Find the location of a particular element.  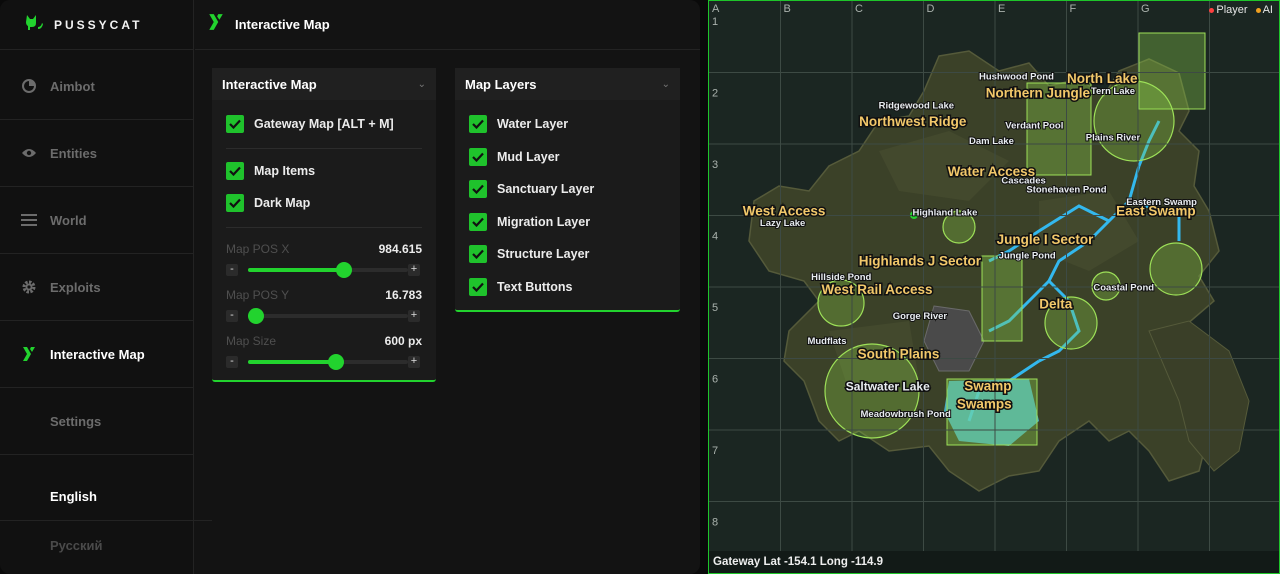

brand-name: PUSSYCAT is located at coordinates (98, 24).